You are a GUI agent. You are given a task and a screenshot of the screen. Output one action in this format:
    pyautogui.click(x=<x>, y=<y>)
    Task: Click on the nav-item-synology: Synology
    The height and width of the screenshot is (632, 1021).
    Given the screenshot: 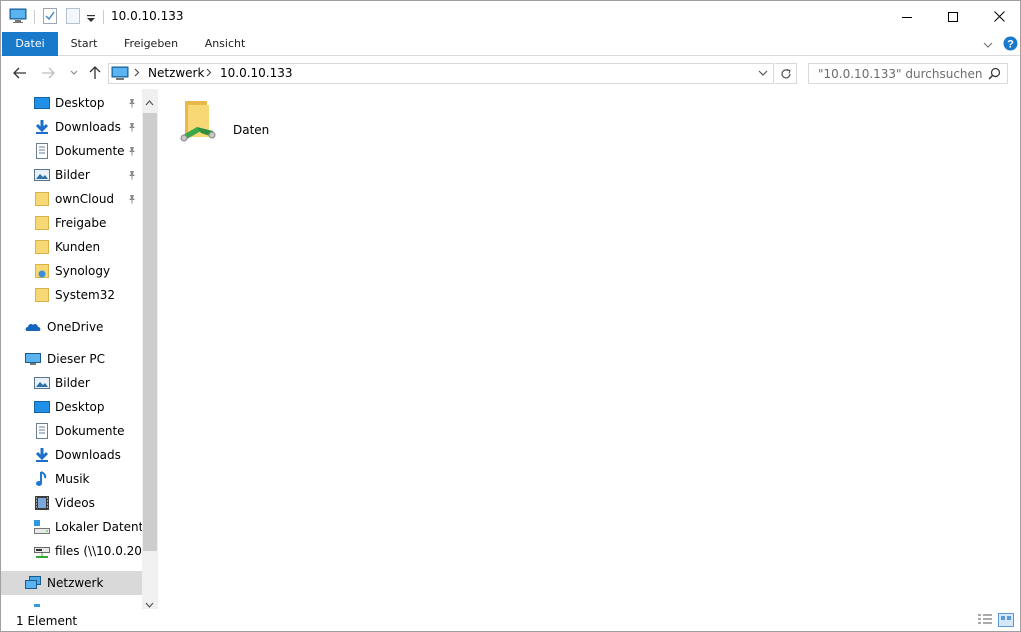 What is the action you would take?
    pyautogui.click(x=71, y=271)
    